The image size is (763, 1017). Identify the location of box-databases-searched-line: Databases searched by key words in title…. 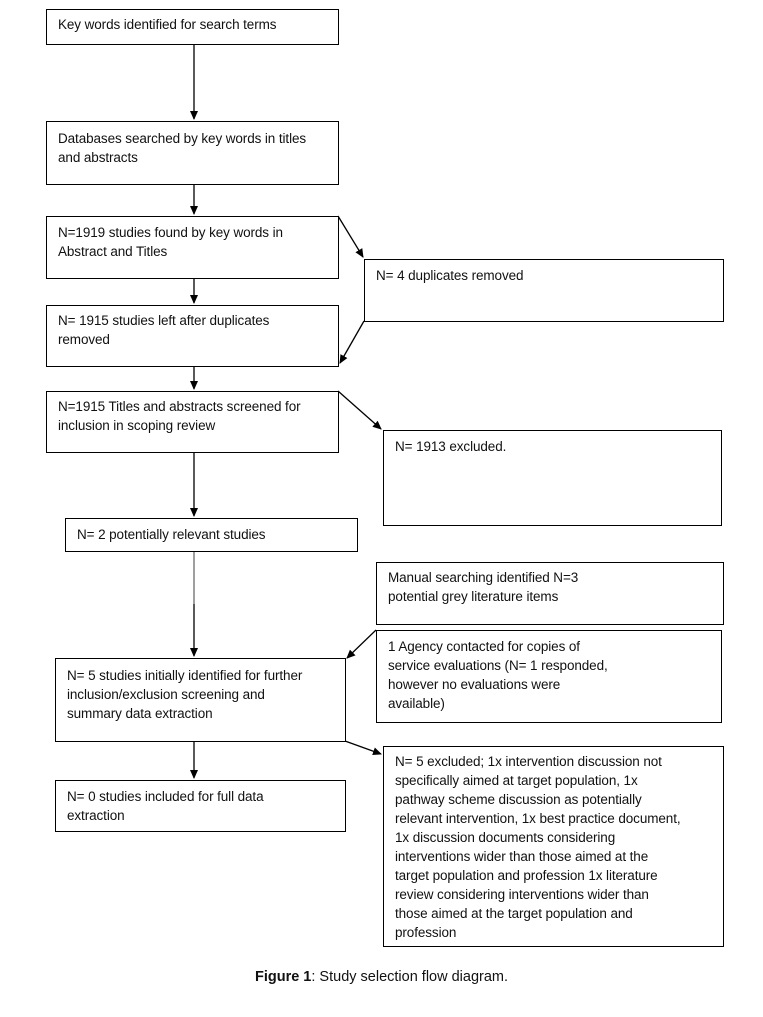
(182, 138).